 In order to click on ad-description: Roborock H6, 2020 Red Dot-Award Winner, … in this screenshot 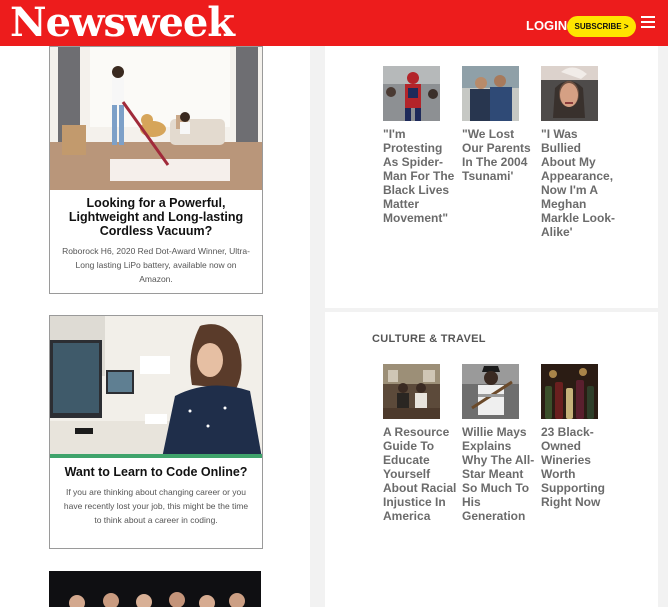, I will do `click(156, 265)`.